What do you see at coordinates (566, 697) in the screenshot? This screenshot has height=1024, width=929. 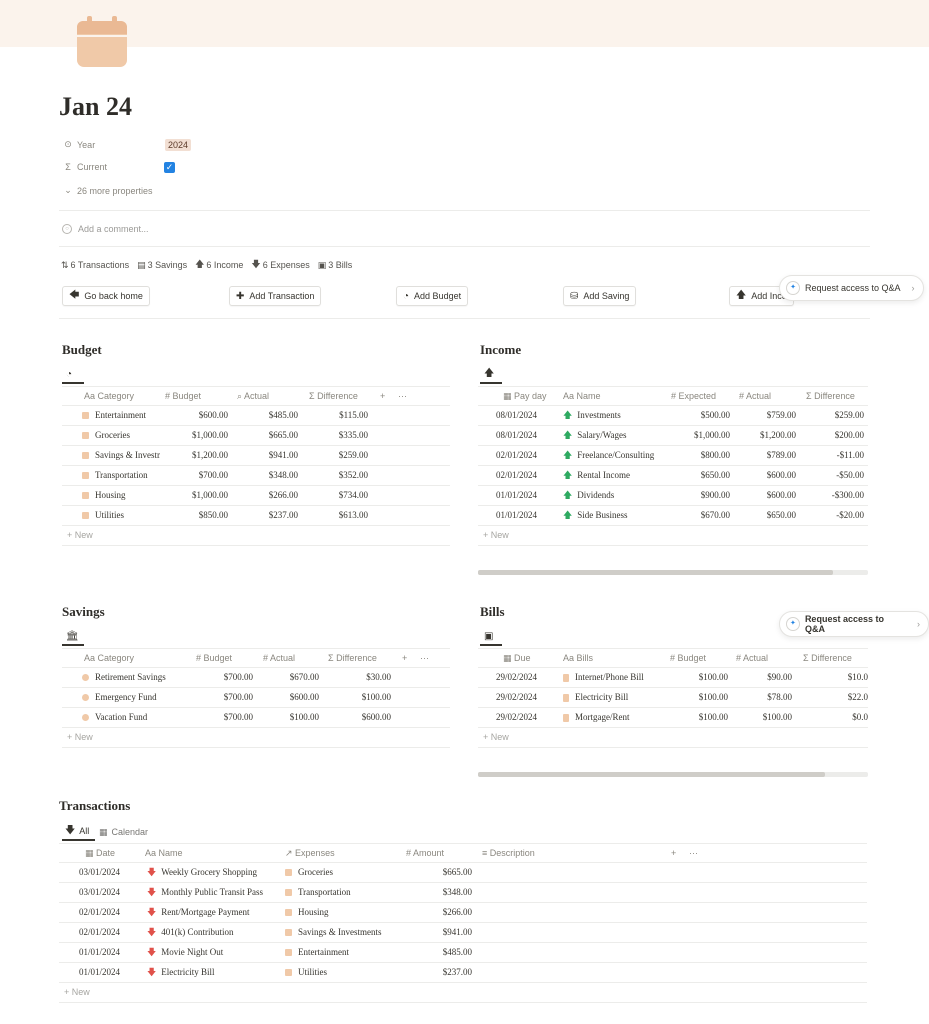 I see `bill-icon` at bounding box center [566, 697].